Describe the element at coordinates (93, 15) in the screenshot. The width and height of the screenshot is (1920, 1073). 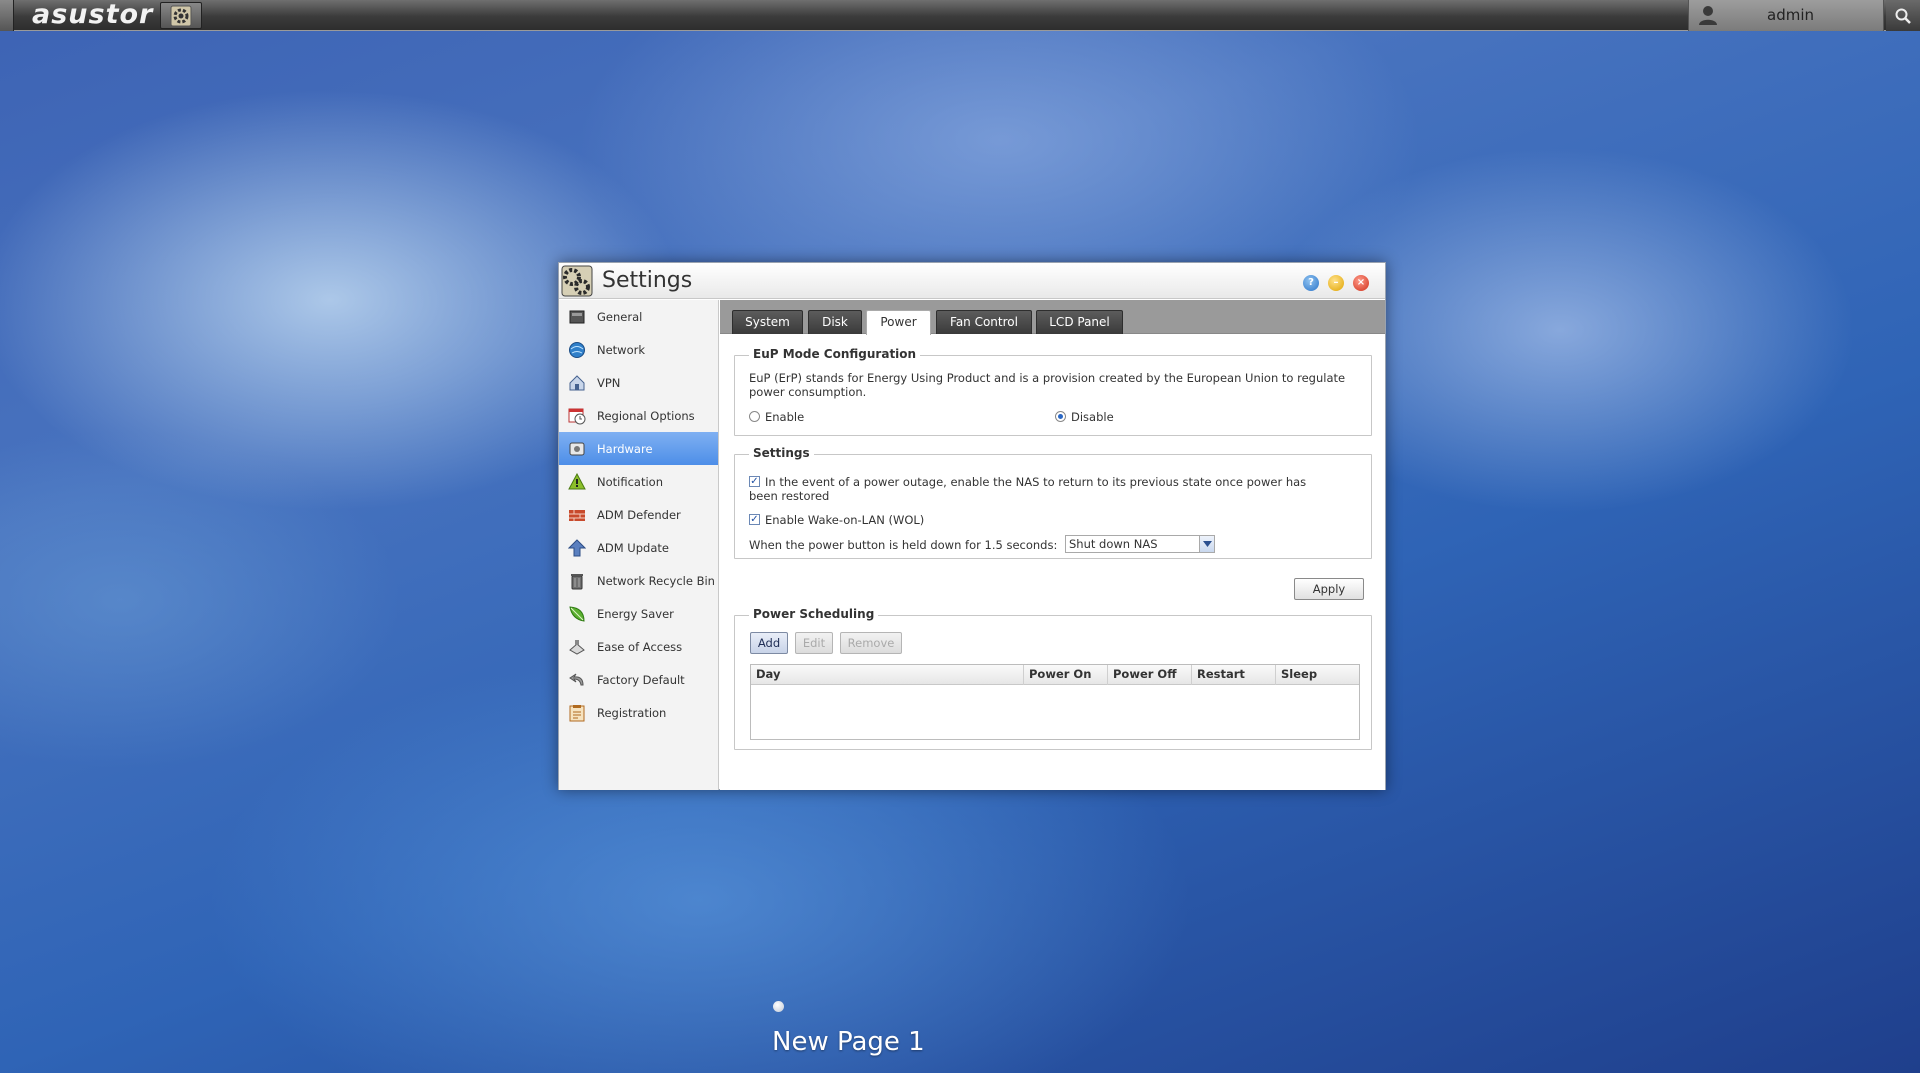
I see `brand-logo: asustor` at that location.